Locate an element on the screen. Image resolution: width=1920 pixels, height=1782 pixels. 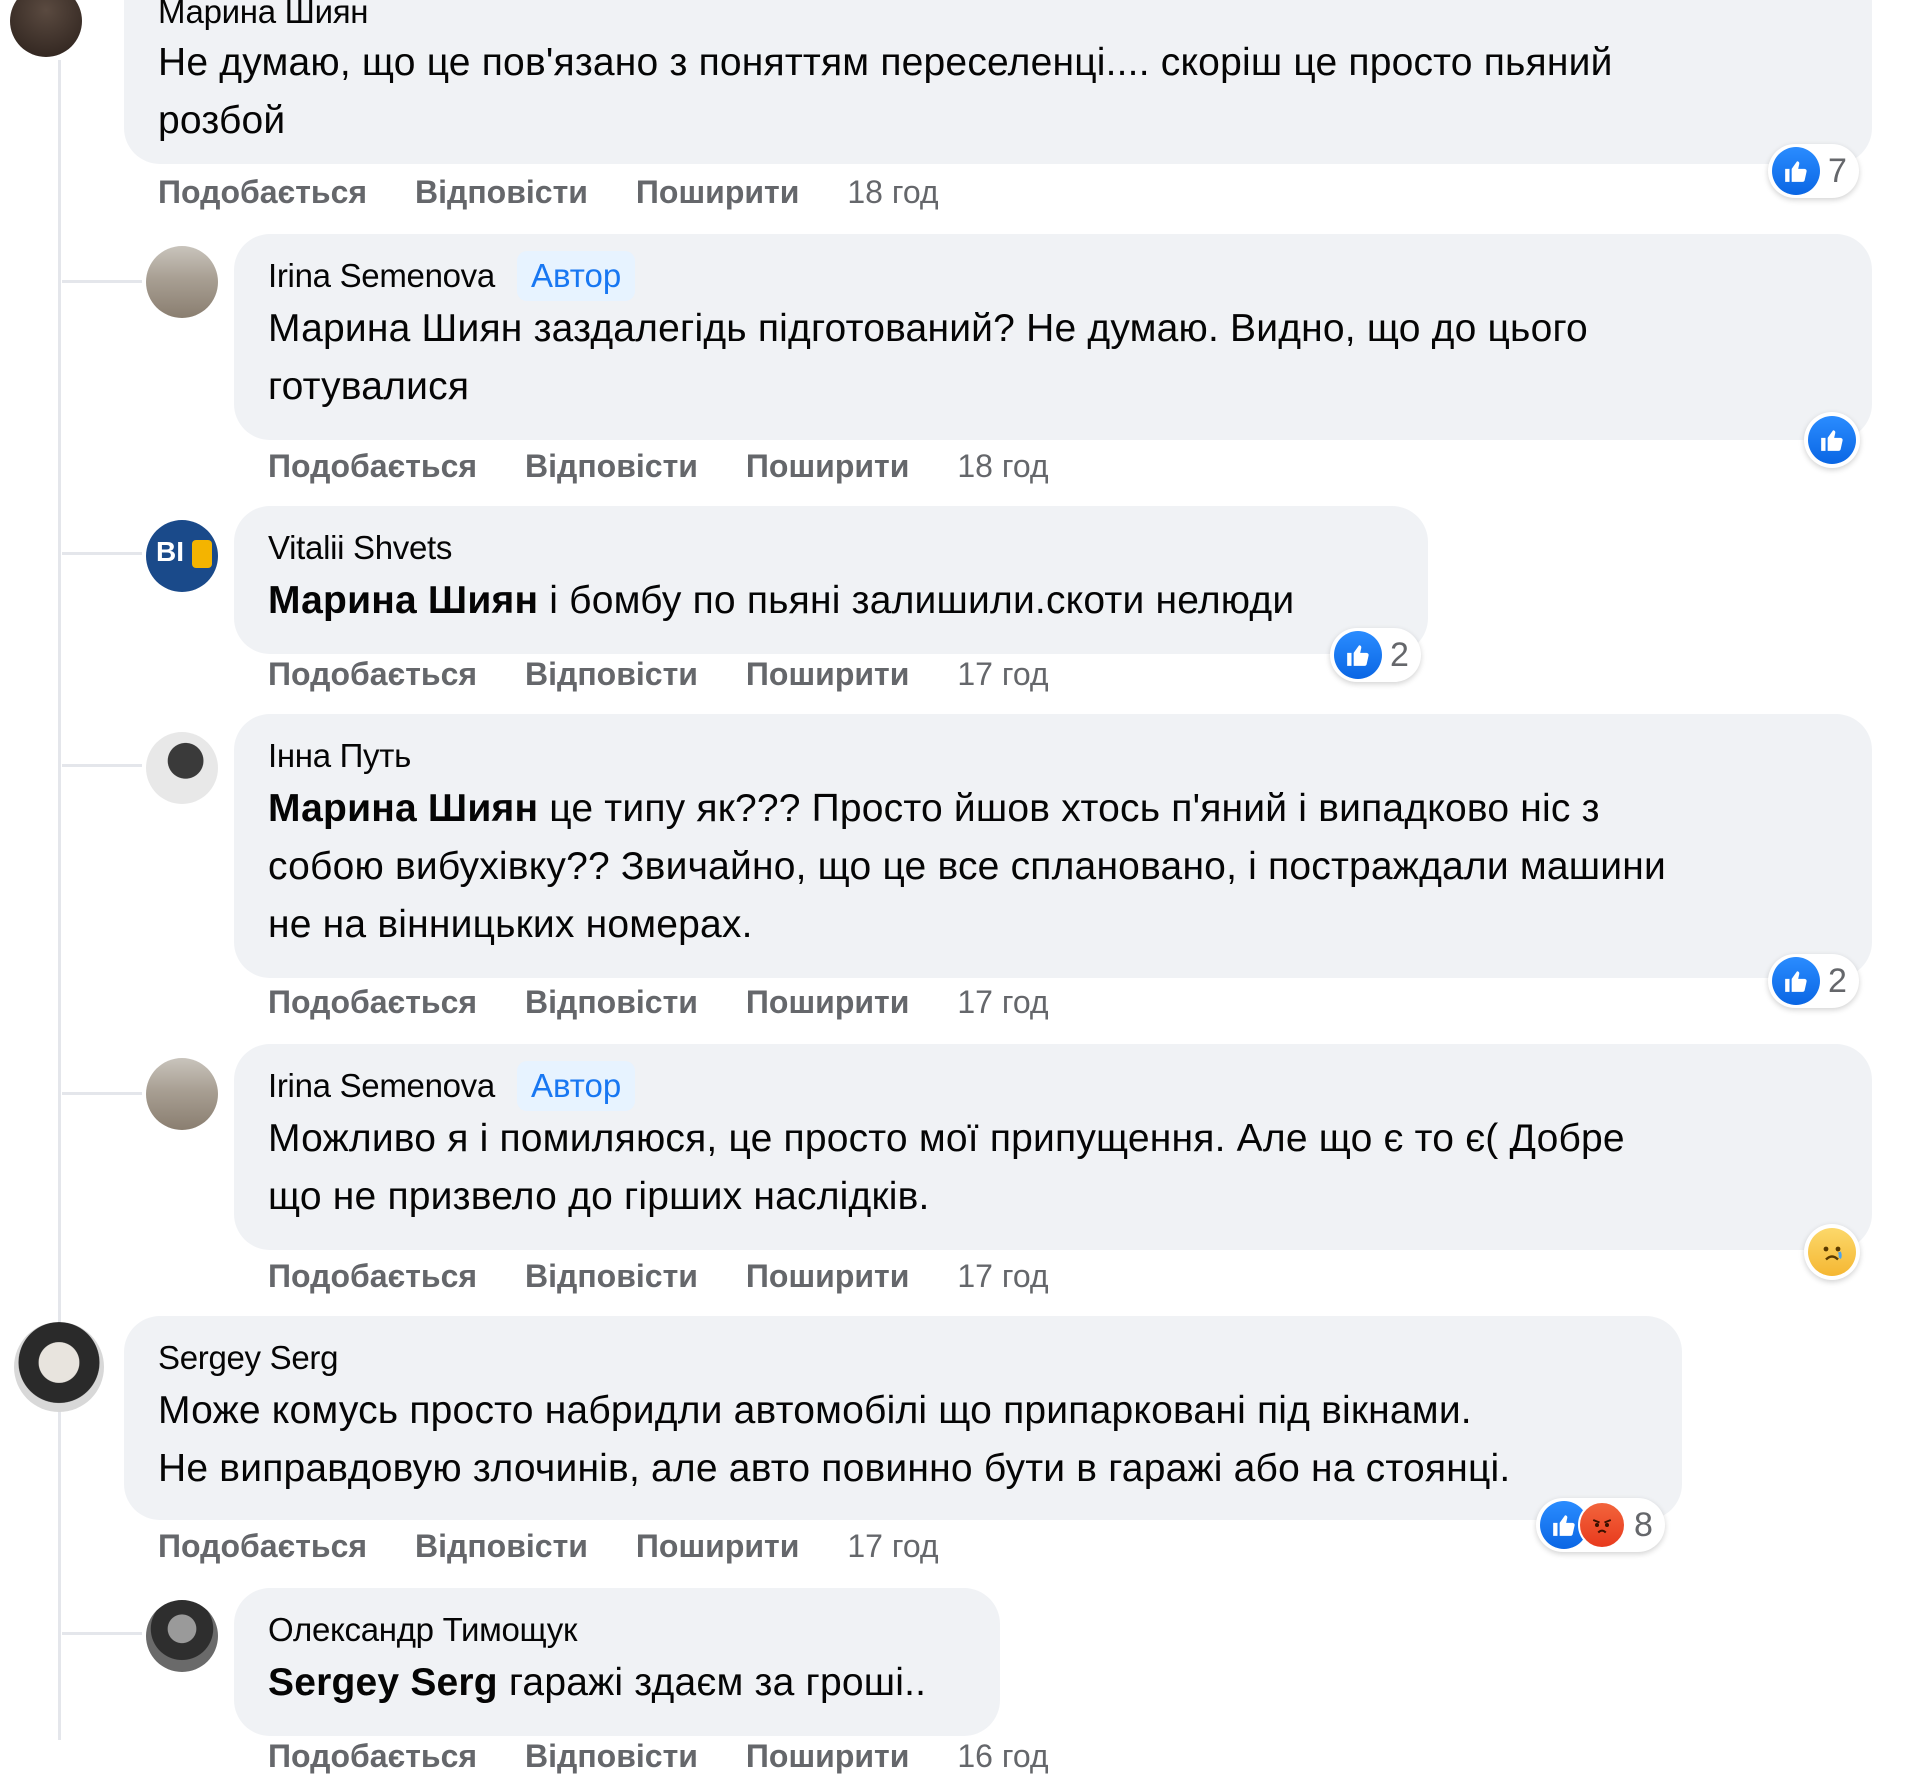
comment-author: Інна Путь is located at coordinates (339, 756).